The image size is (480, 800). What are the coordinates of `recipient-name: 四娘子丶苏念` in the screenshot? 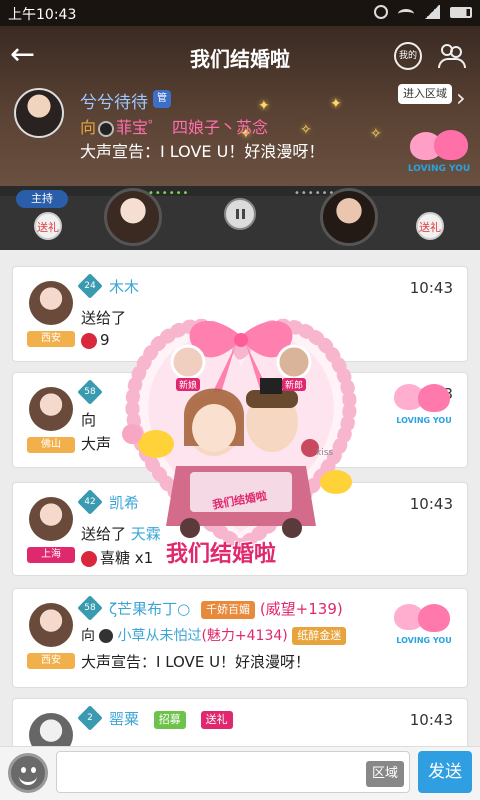 It's located at (220, 127).